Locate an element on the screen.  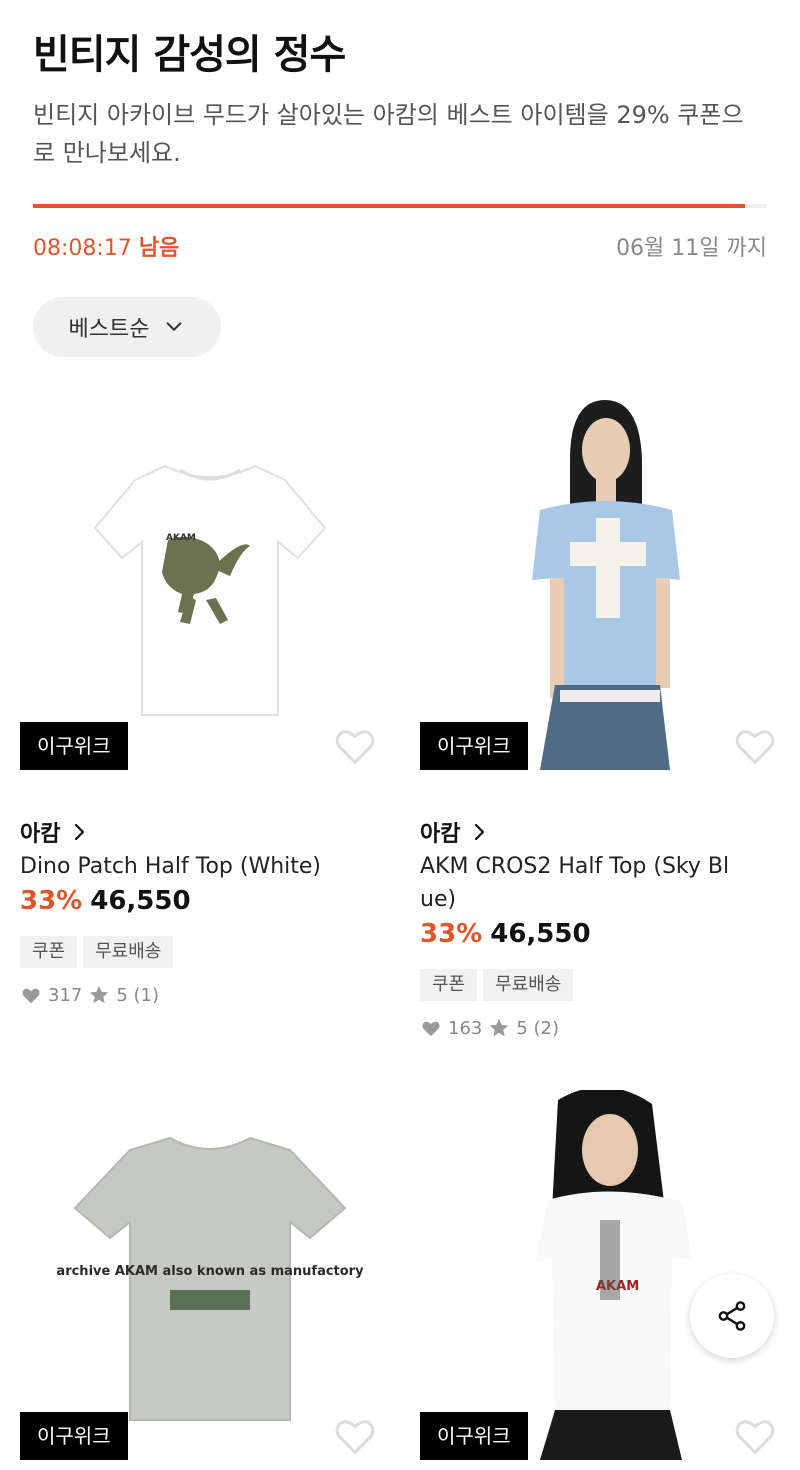
countdown-progress-bar is located at coordinates (400, 206).